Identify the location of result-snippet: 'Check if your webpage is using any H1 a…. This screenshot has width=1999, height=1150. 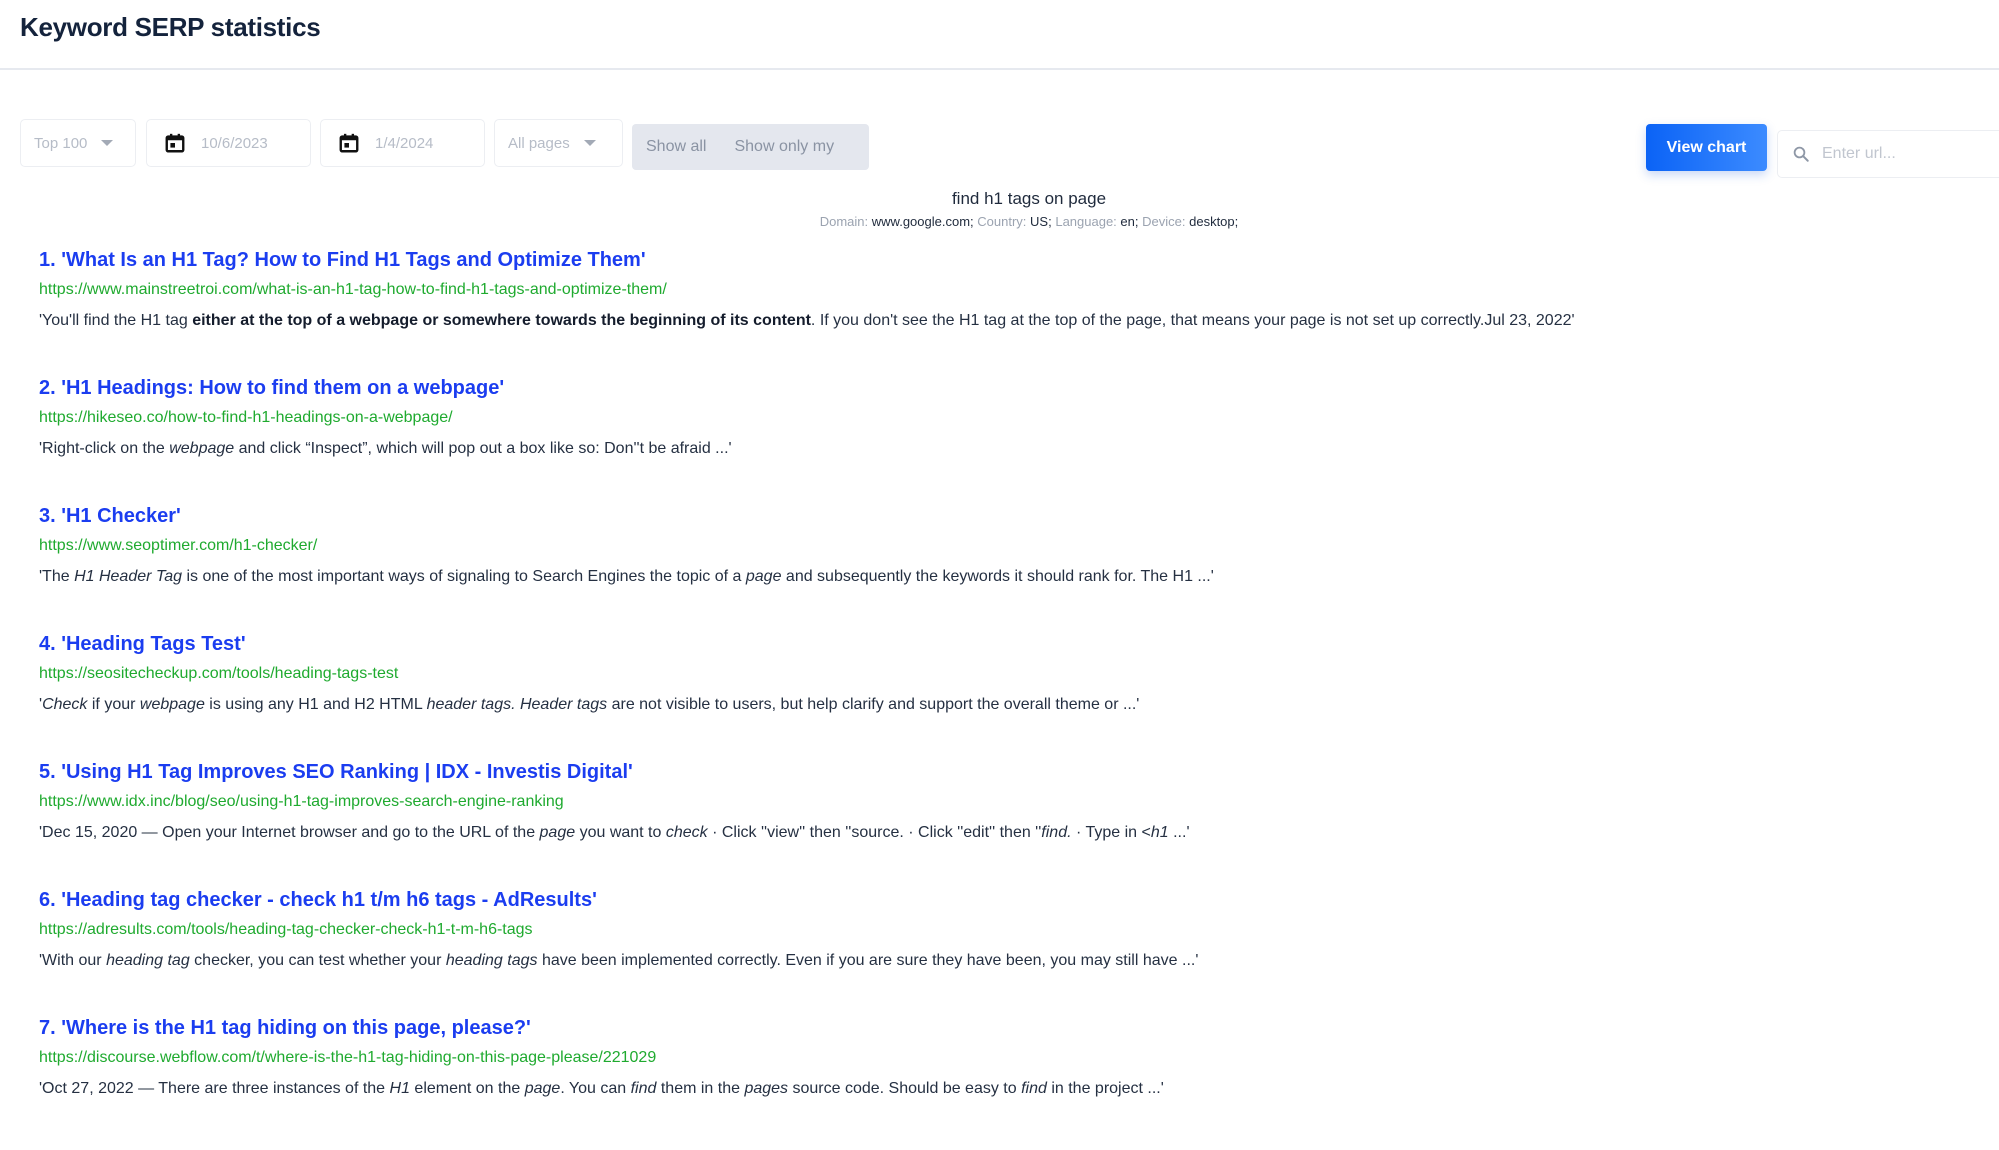
(1019, 705).